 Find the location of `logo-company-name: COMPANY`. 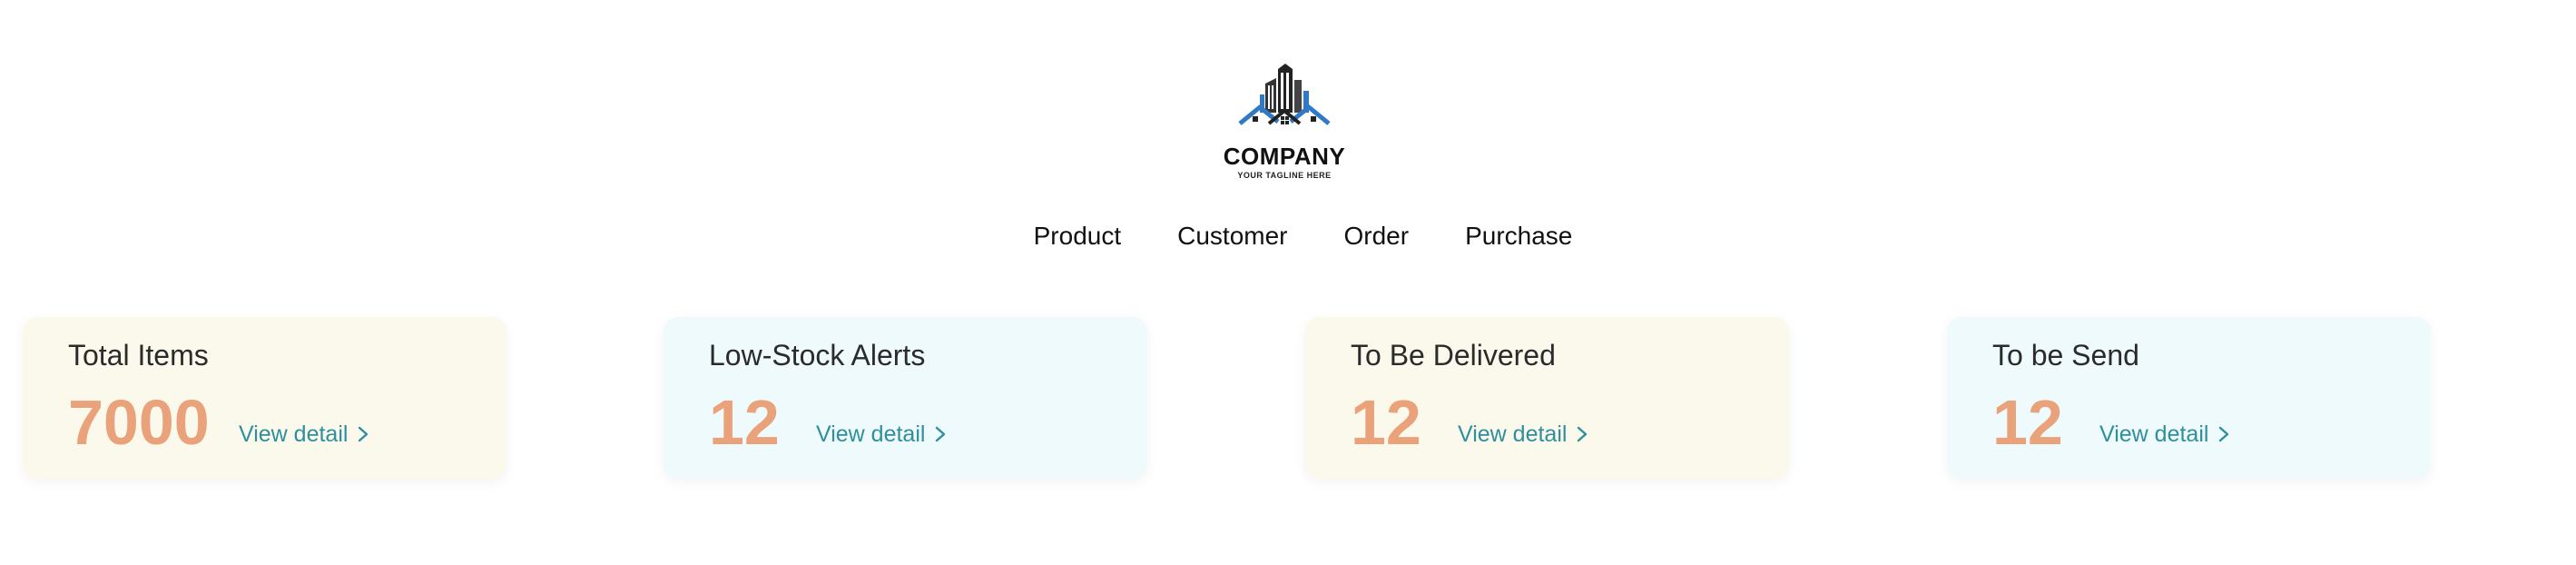

logo-company-name: COMPANY is located at coordinates (1284, 156).